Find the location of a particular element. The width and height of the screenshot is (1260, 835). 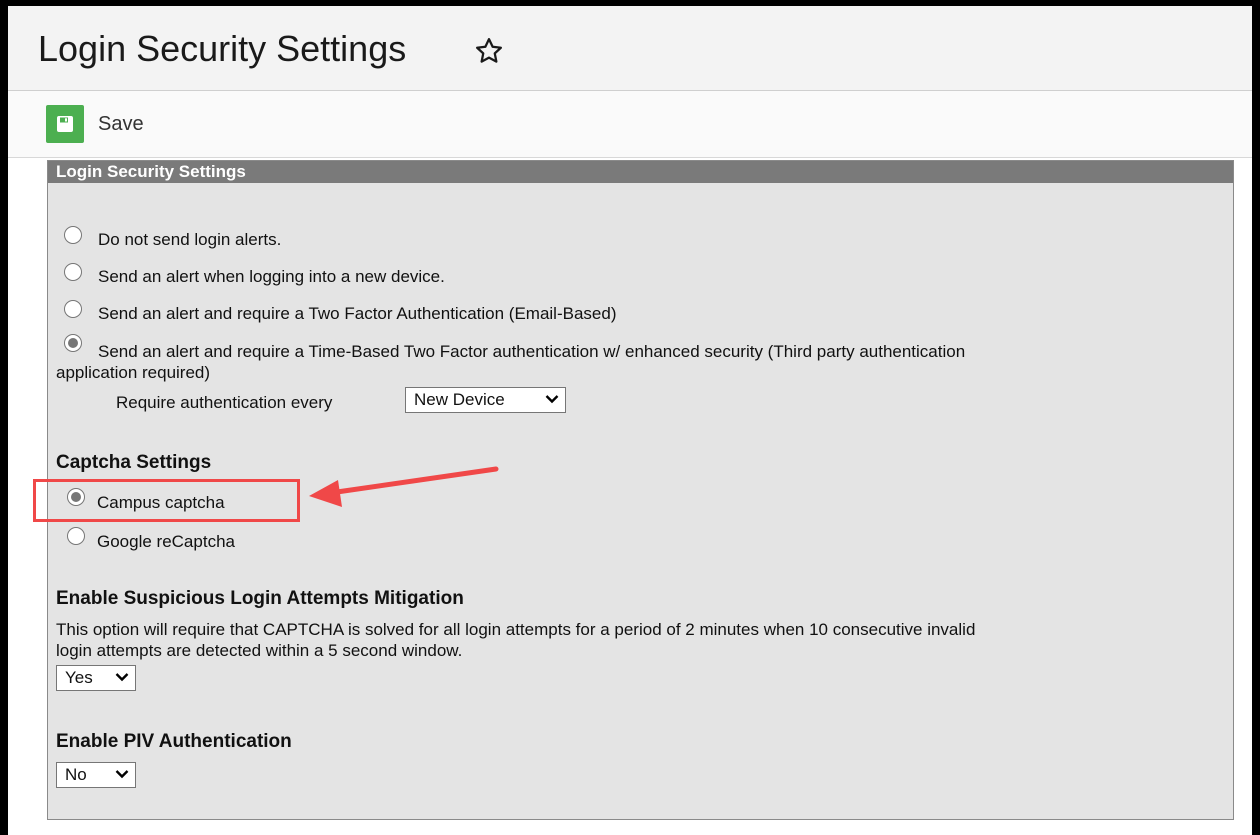

floppy-disk-icon is located at coordinates (65, 124).